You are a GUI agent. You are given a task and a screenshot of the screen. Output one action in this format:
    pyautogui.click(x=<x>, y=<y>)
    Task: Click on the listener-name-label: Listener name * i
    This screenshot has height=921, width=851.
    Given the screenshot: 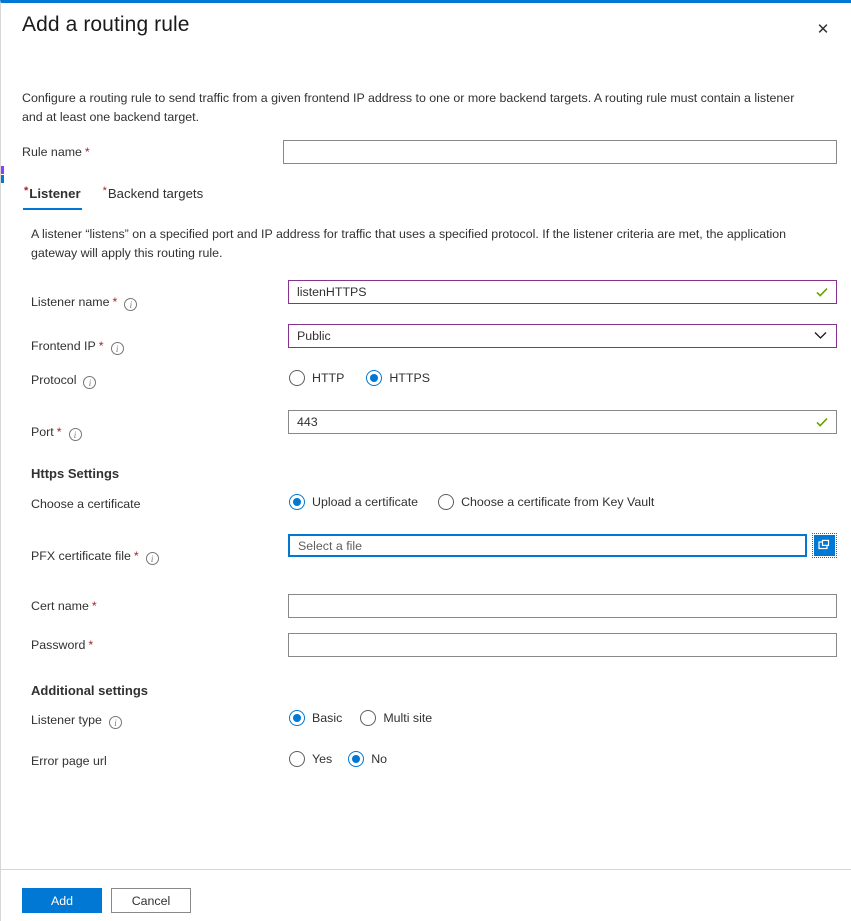 What is the action you would take?
    pyautogui.click(x=84, y=302)
    